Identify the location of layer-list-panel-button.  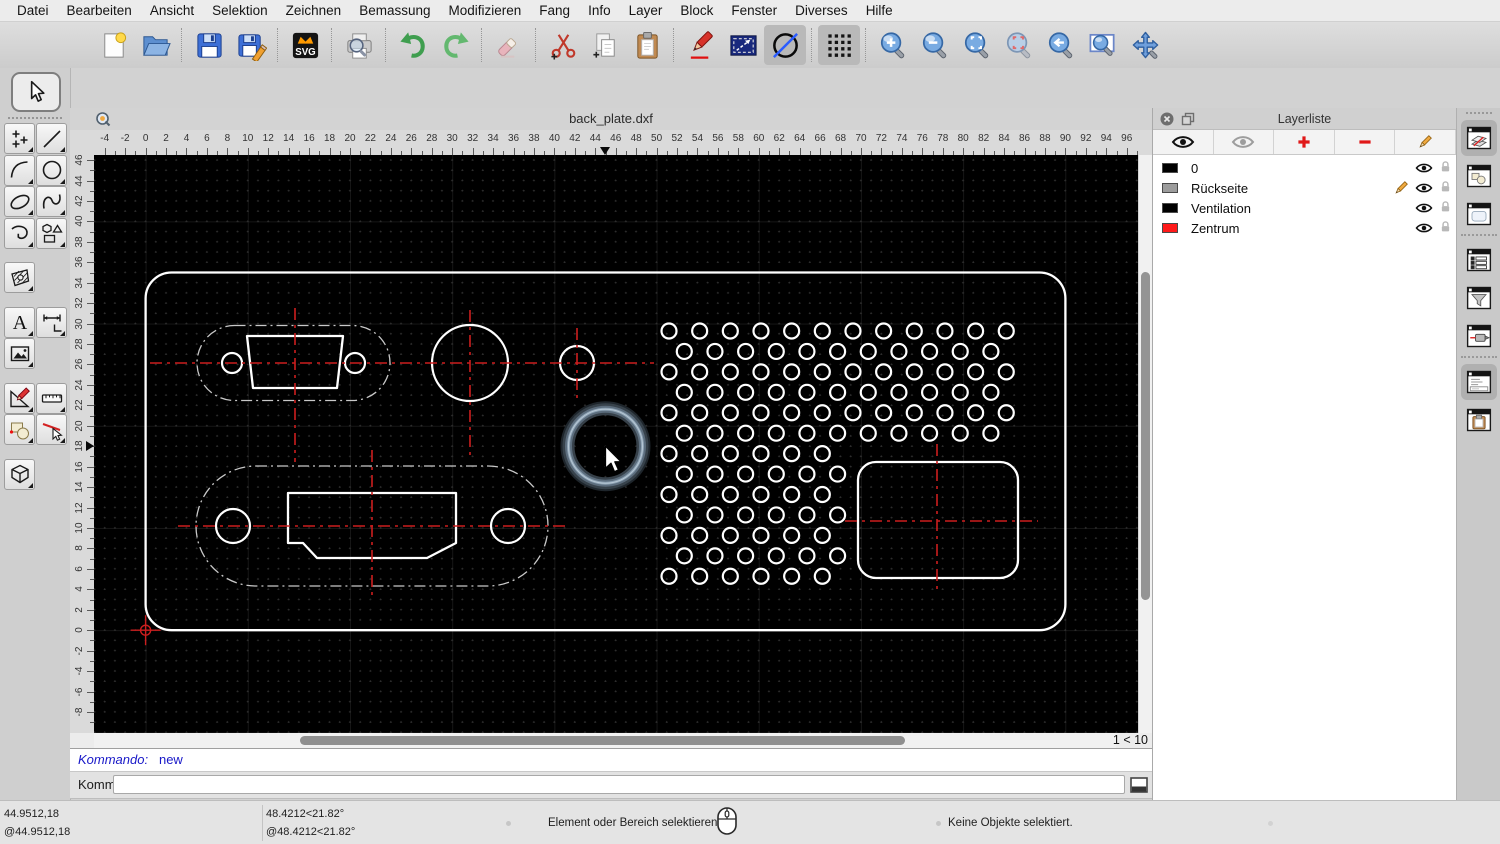
(1479, 138).